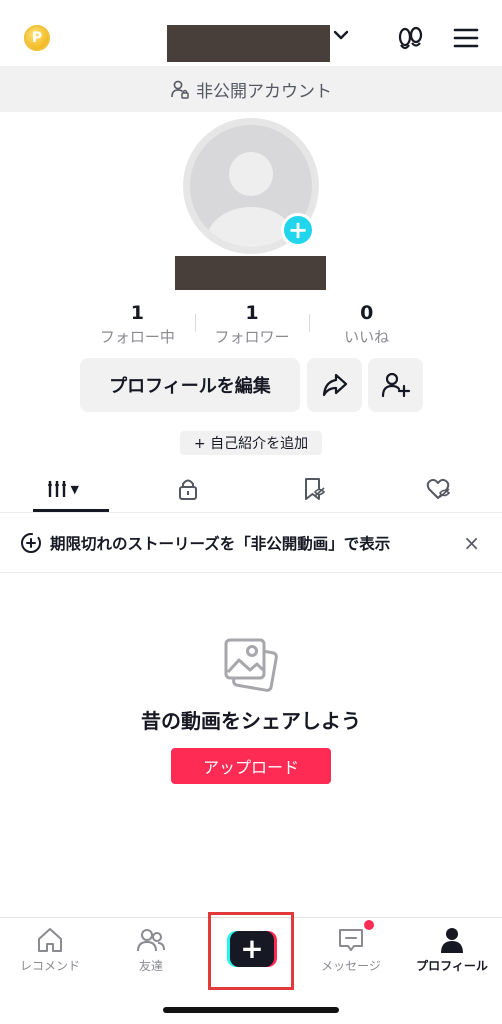  I want to click on coin-icon: P, so click(37, 38).